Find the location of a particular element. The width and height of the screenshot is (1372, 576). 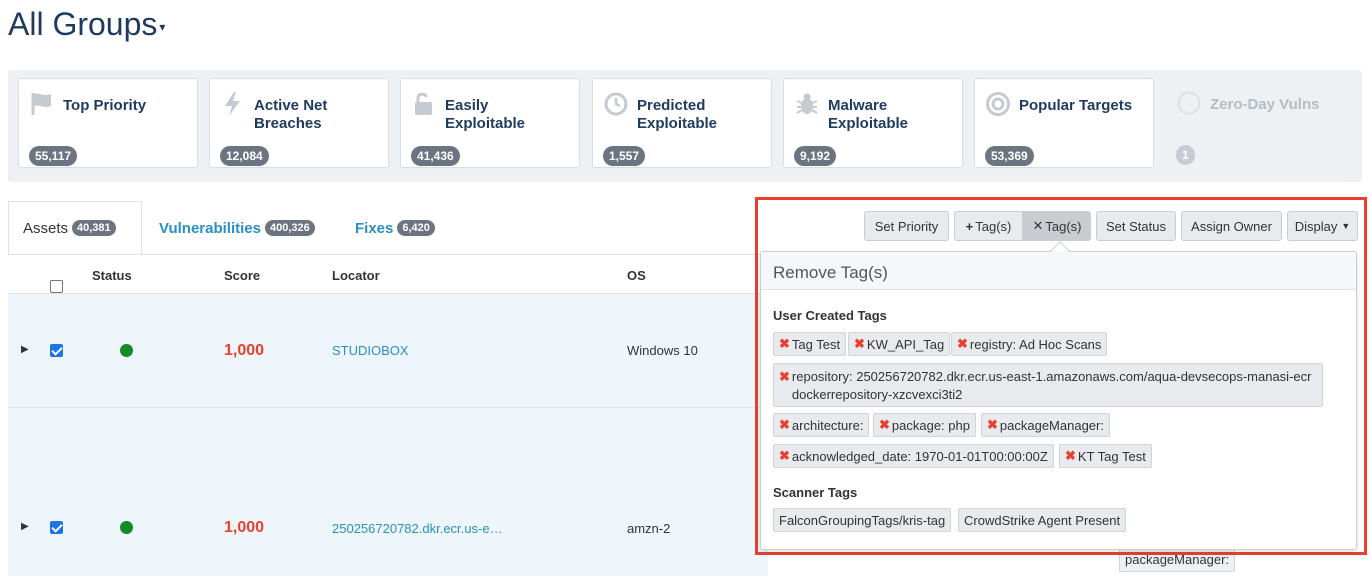

card-malware-exploitable: Malware Exploitable 9,192 is located at coordinates (873, 123).